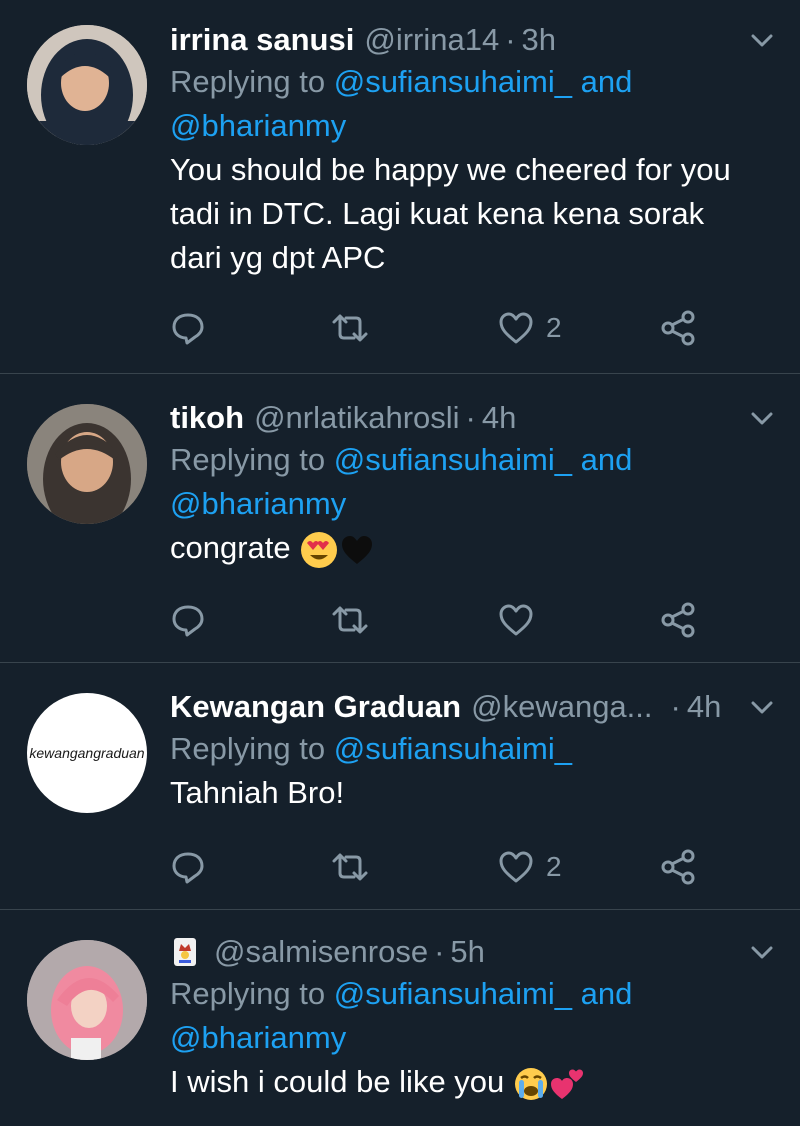 The height and width of the screenshot is (1126, 800). What do you see at coordinates (337, 1081) in the screenshot?
I see `tweet-text-line: I wish i could be like you` at bounding box center [337, 1081].